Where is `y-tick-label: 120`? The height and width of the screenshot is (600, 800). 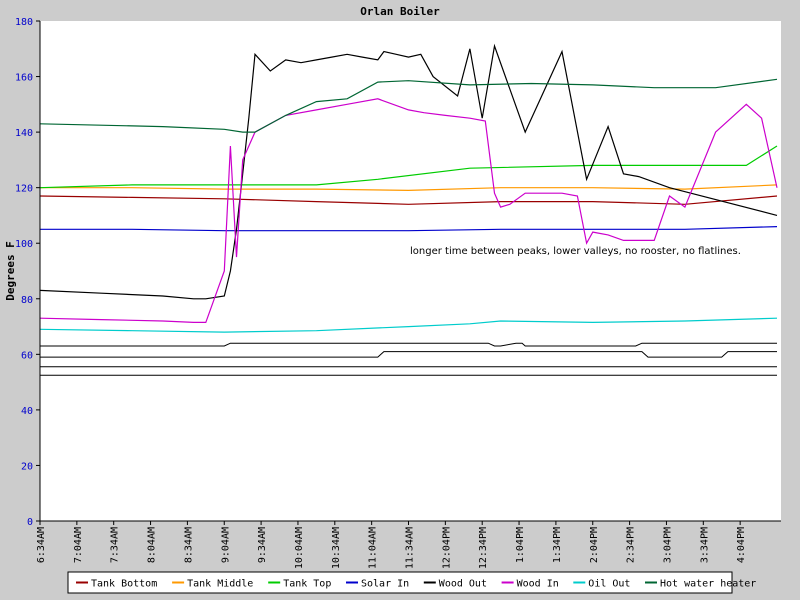 y-tick-label: 120 is located at coordinates (24, 189).